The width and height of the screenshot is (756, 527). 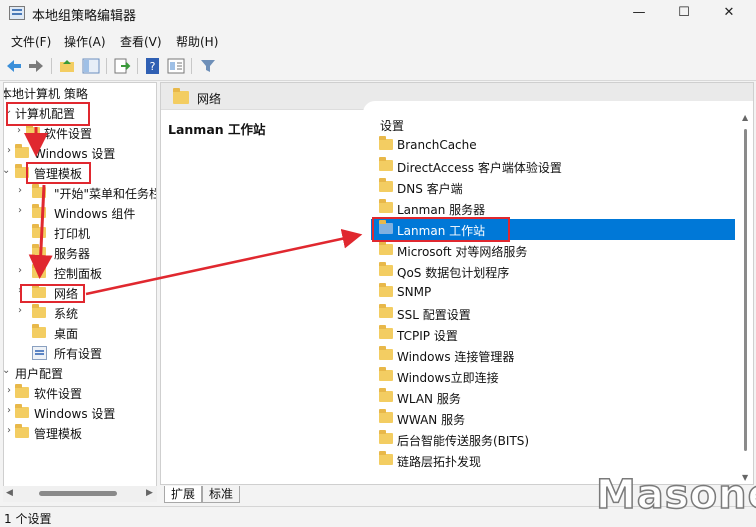 I want to click on list-item: SNMP, so click(x=553, y=292).